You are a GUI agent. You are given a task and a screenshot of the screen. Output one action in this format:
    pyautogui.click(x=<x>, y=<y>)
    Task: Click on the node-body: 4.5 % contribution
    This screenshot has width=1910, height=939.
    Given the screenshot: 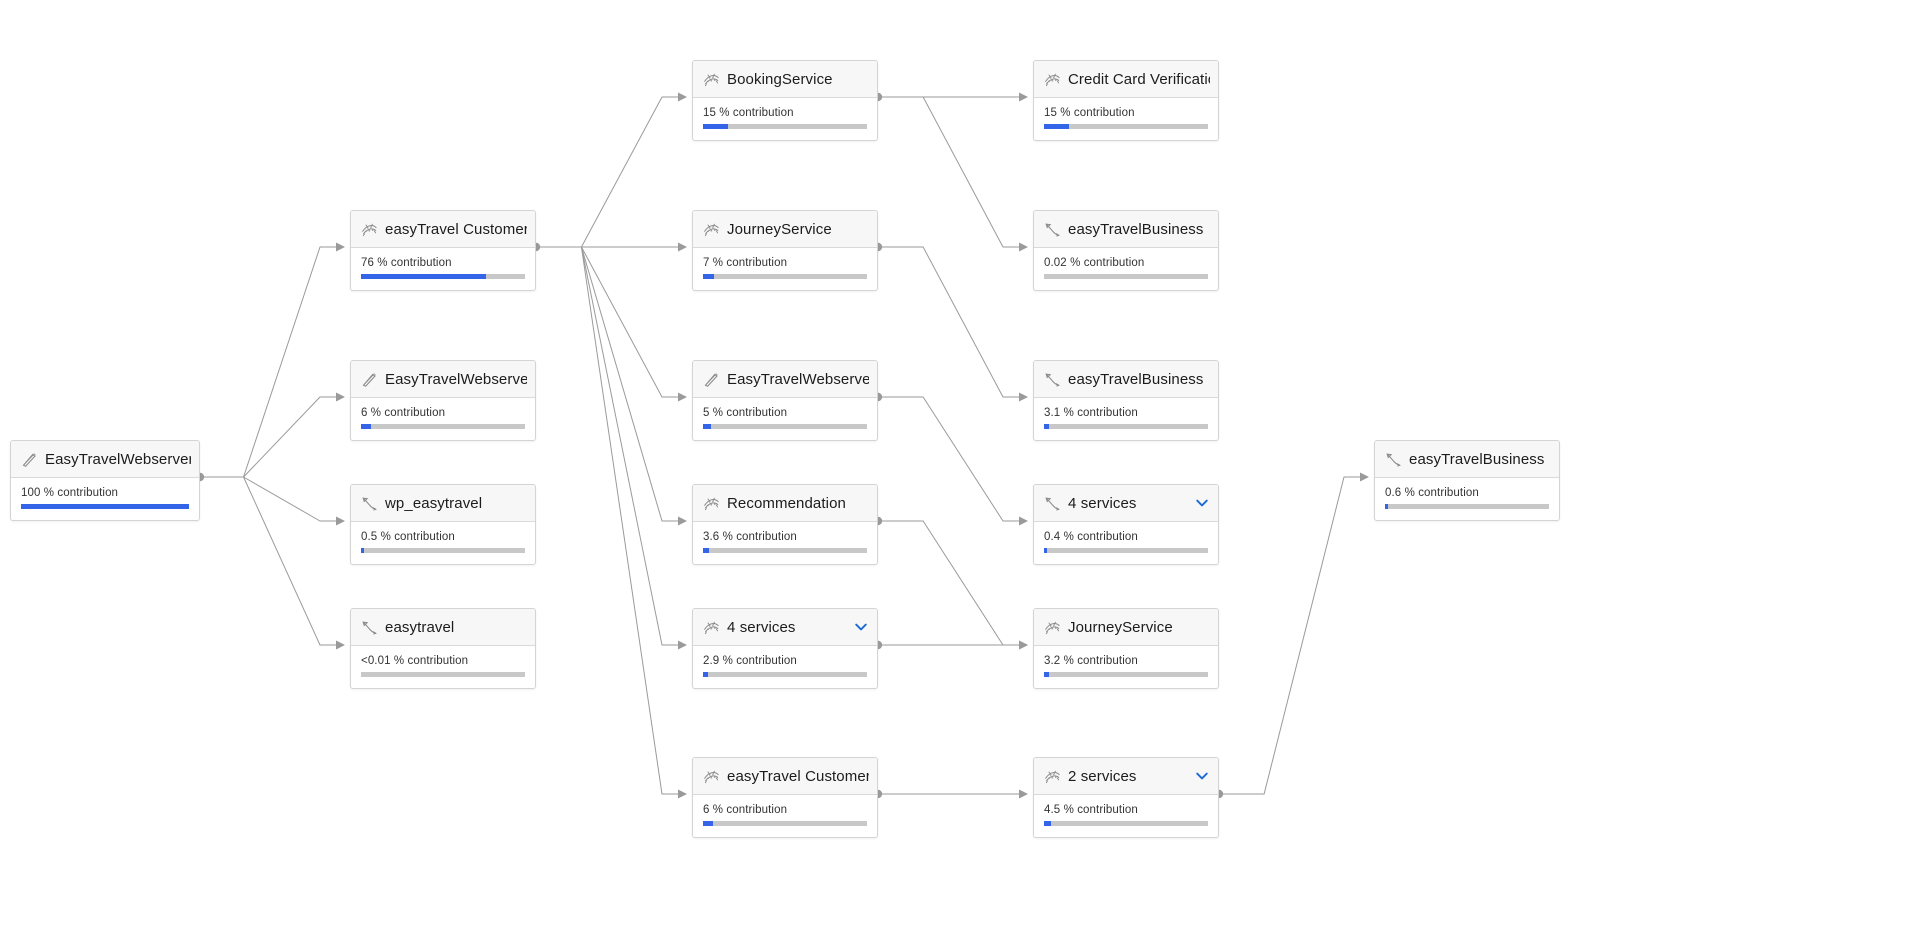 What is the action you would take?
    pyautogui.click(x=1126, y=816)
    